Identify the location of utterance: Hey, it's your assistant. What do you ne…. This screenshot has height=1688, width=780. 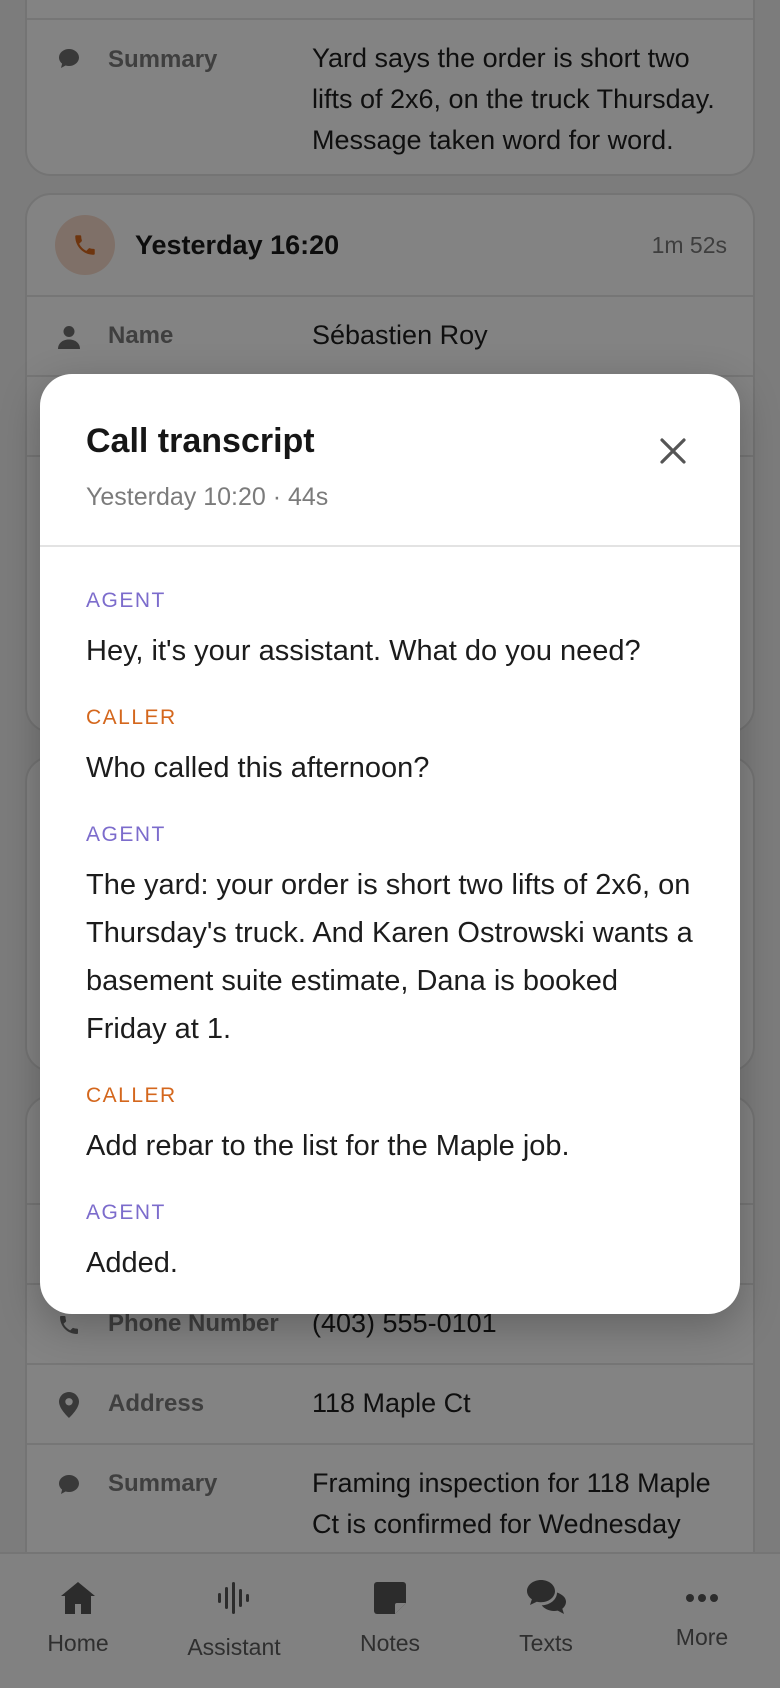
(363, 651).